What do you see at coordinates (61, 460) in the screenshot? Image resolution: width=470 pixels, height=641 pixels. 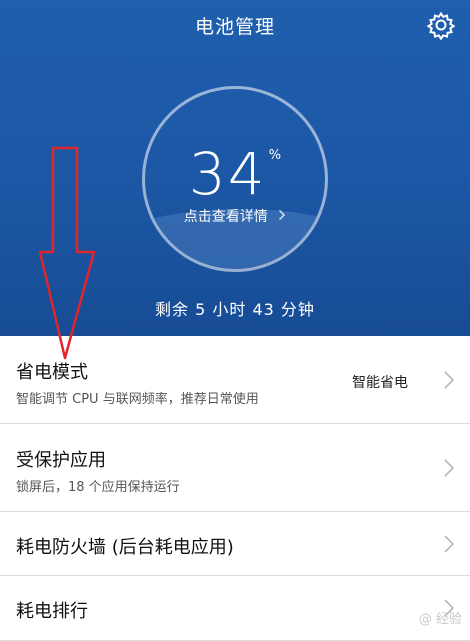 I see `list-item-title: 受保护应用` at bounding box center [61, 460].